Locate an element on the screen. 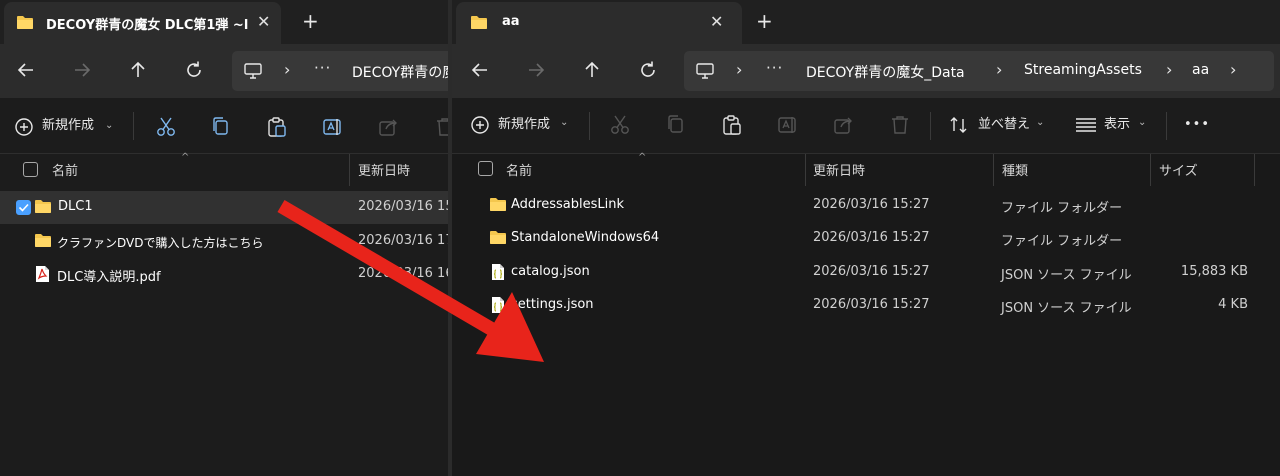 This screenshot has height=476, width=1280. folder-icon is located at coordinates (498, 206).